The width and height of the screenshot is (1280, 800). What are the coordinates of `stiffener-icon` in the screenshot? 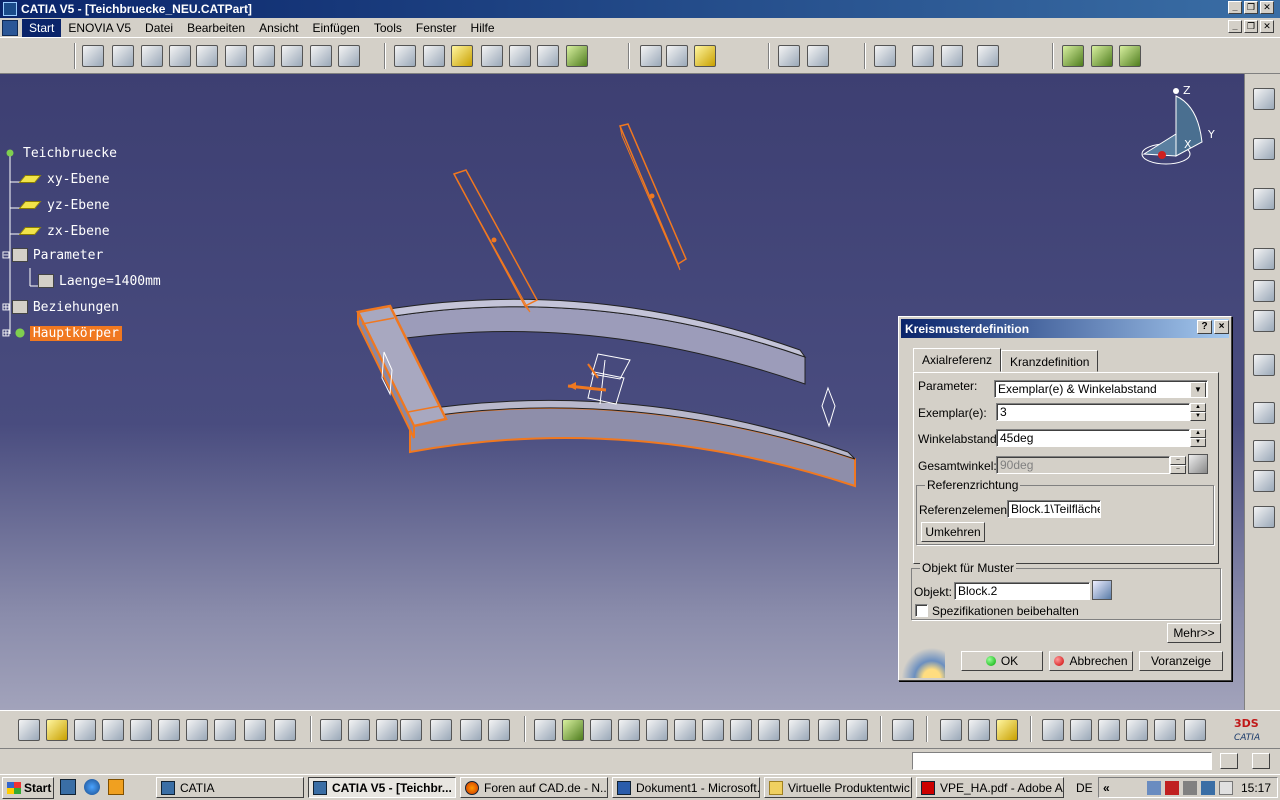 It's located at (292, 56).